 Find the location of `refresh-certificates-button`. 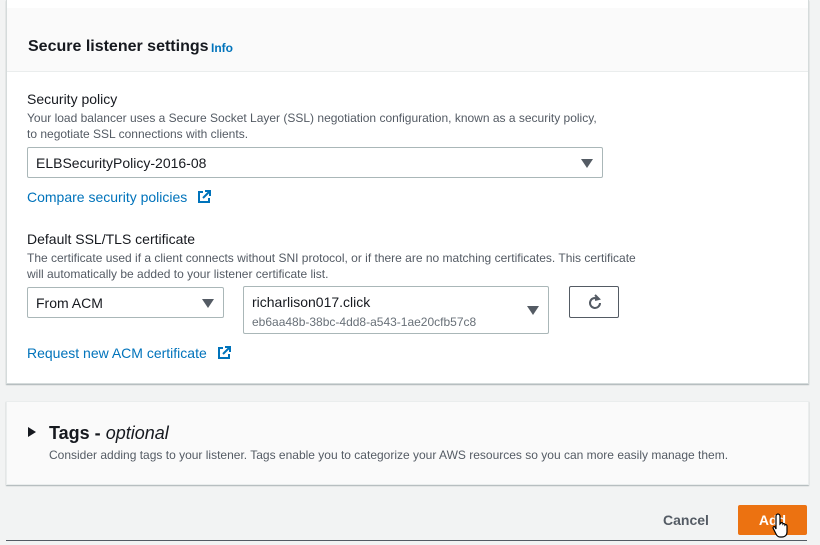

refresh-certificates-button is located at coordinates (594, 302).